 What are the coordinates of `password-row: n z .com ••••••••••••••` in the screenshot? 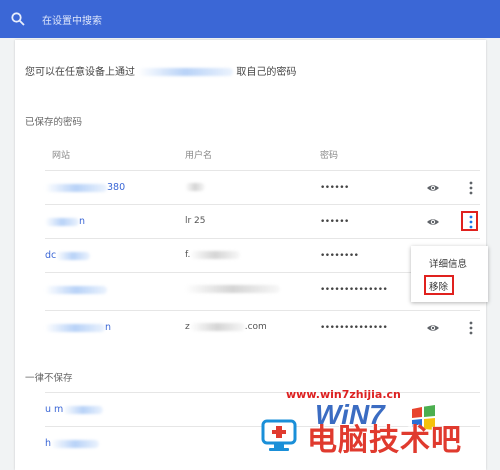 It's located at (262, 327).